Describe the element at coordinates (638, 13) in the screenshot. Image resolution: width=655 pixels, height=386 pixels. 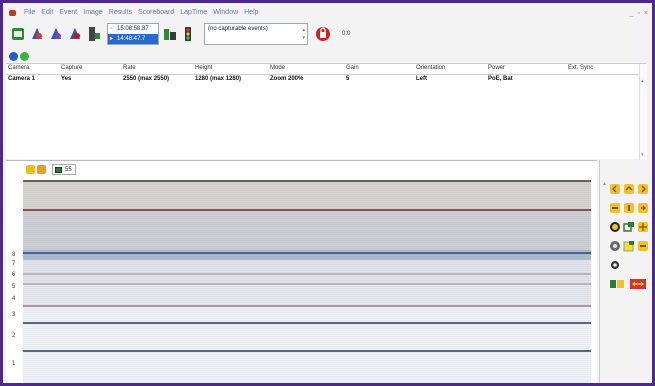
I see `restore-button: ▫` at that location.